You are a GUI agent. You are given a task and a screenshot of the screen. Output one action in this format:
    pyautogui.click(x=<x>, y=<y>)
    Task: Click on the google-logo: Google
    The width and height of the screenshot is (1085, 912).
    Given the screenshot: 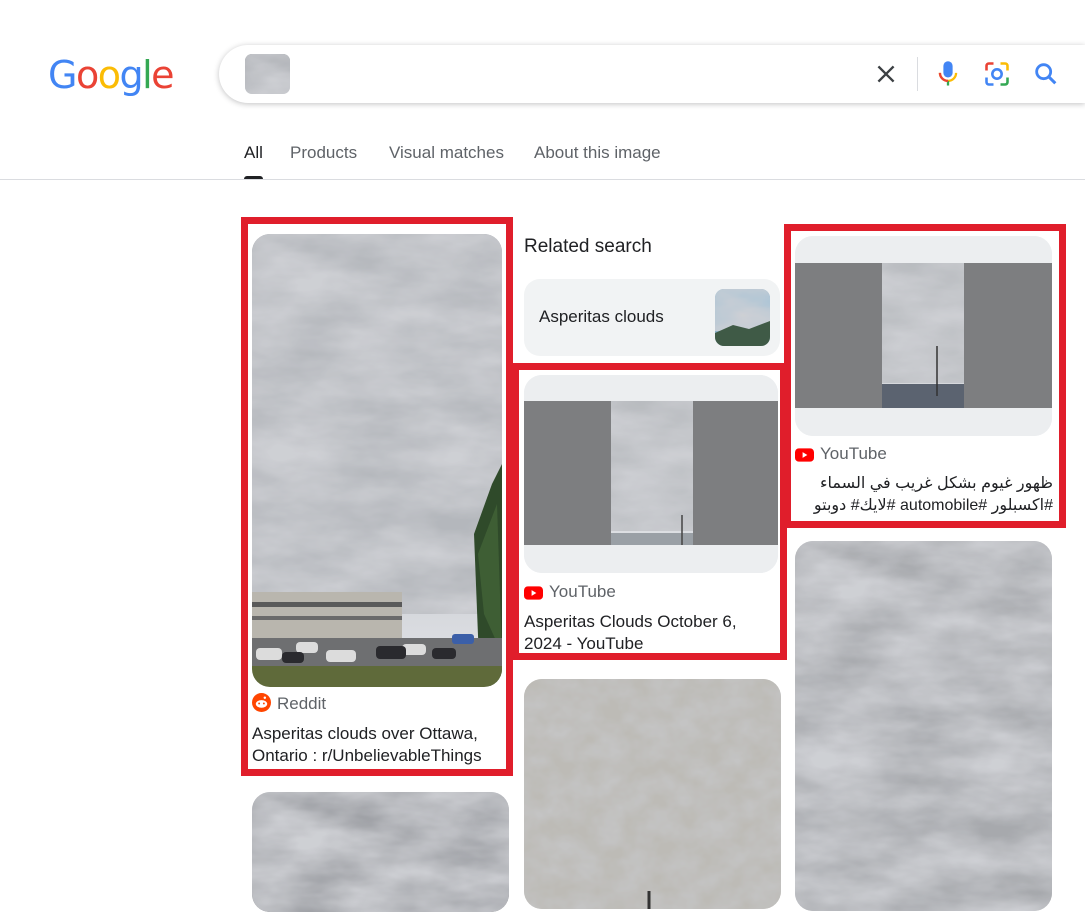 What is the action you would take?
    pyautogui.click(x=111, y=75)
    